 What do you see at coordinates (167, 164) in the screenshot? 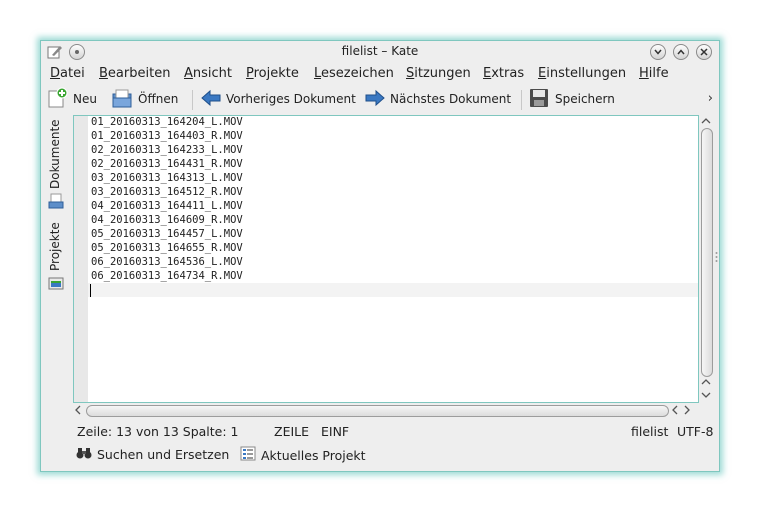
I see `editor-line: 02_20160313_164431_R.MOV` at bounding box center [167, 164].